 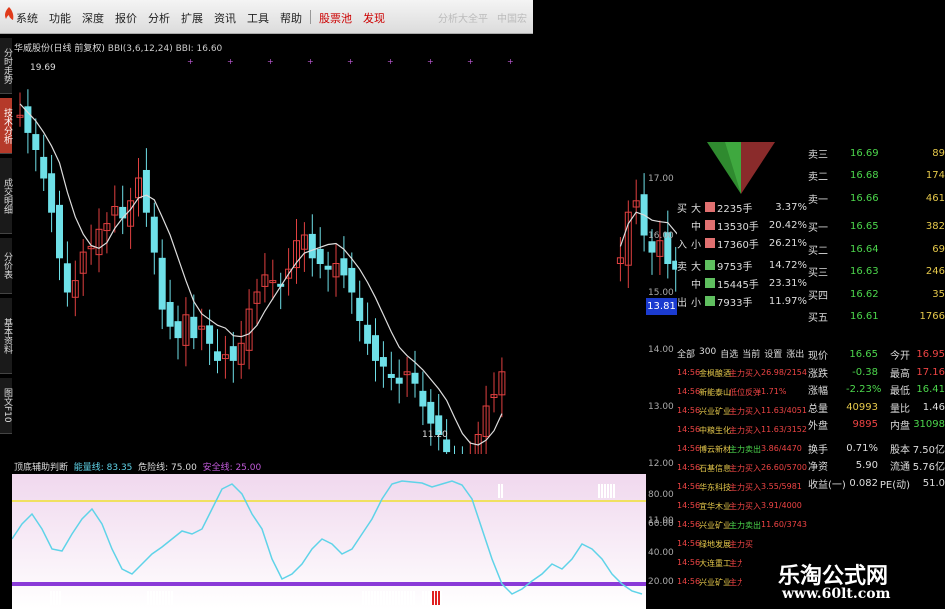 What do you see at coordinates (742, 507) in the screenshot?
I see `trade-alert-row: 14:56 宜华木业 主力买入 3.91/4000` at bounding box center [742, 507].